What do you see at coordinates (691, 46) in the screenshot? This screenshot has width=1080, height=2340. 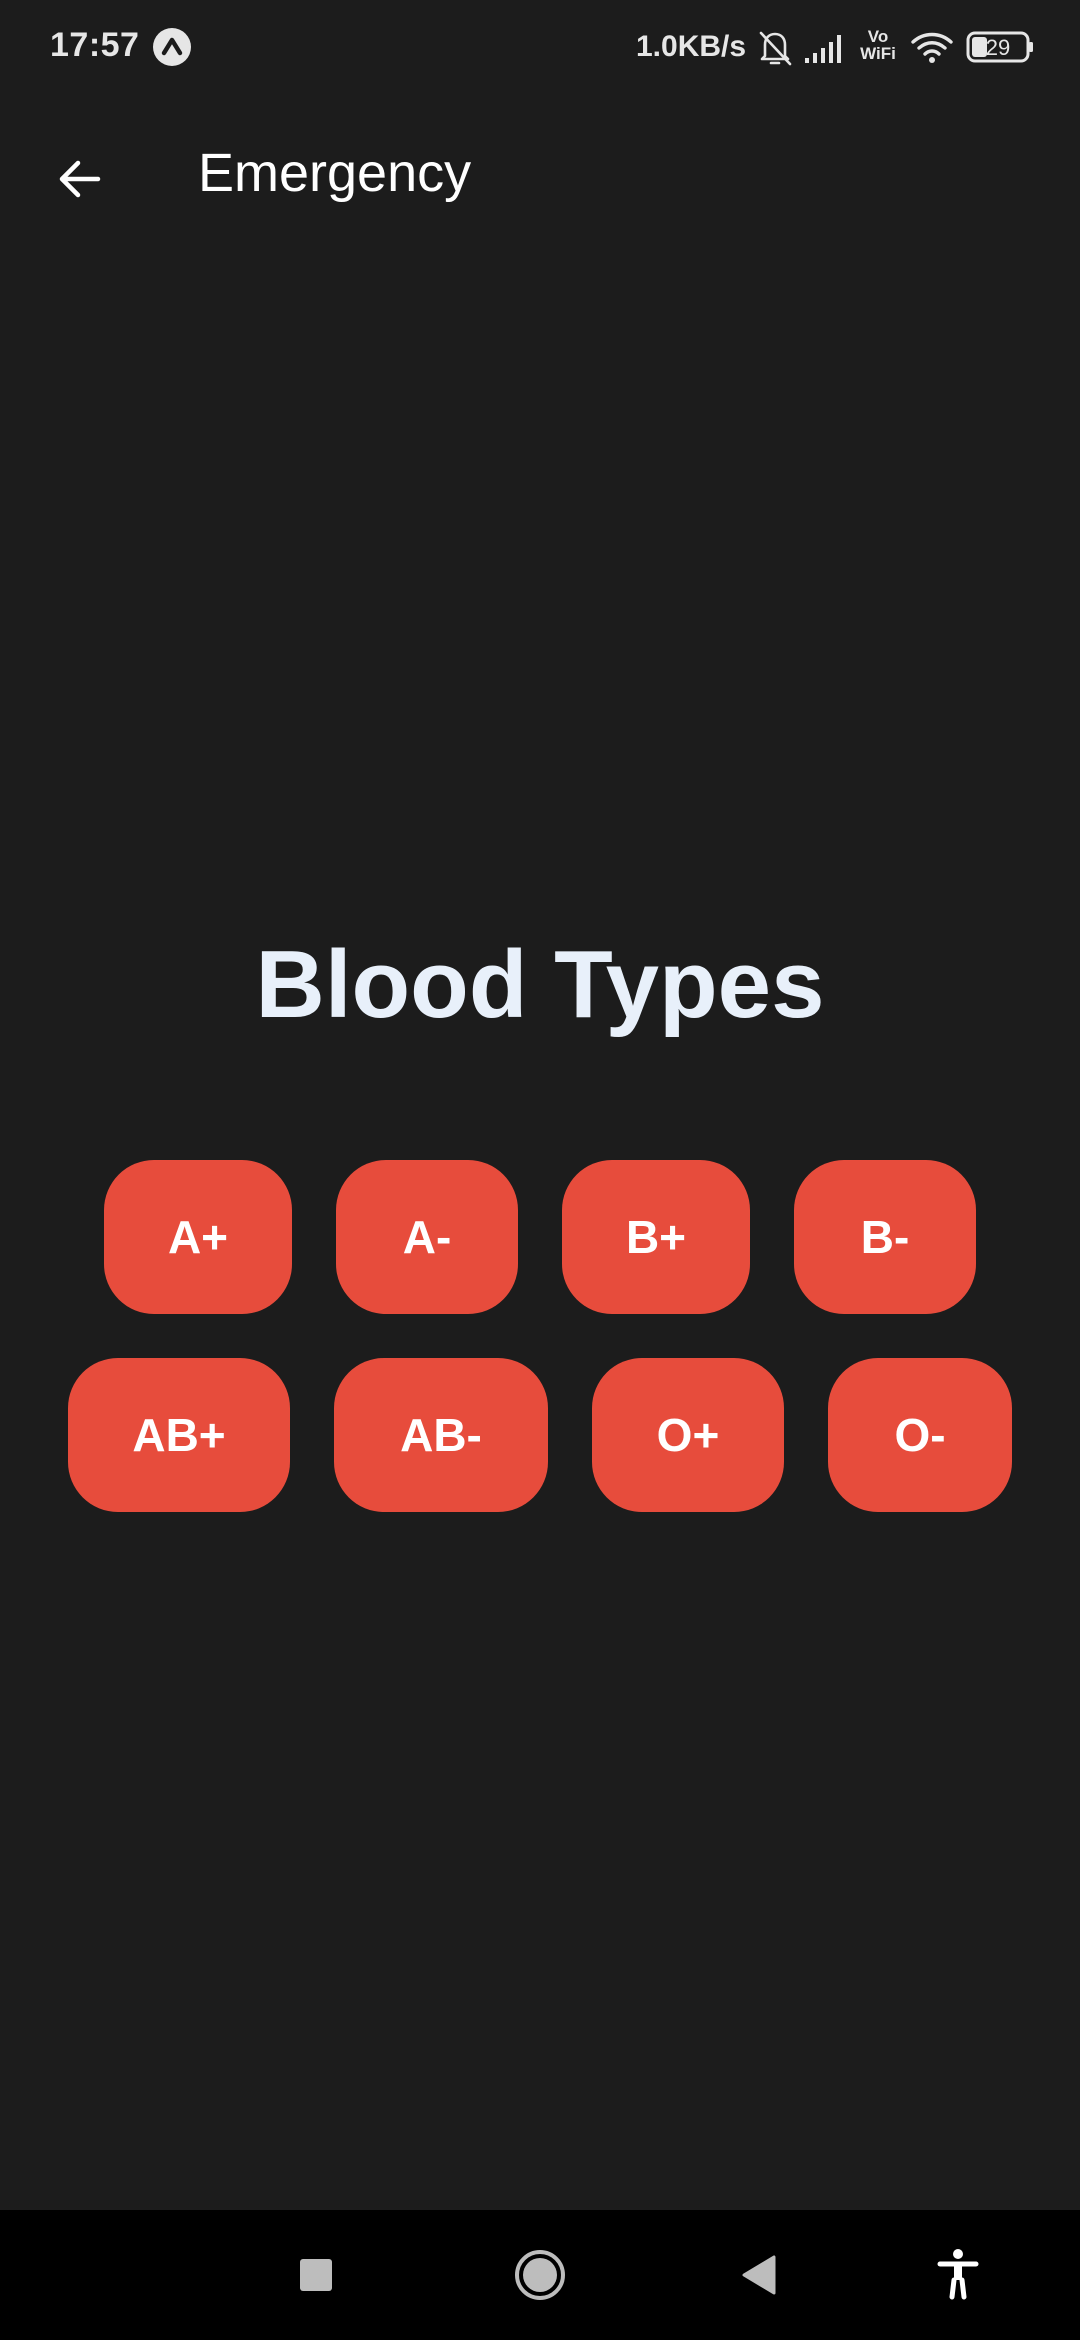 I see `network-speed: 1.0KB/s` at bounding box center [691, 46].